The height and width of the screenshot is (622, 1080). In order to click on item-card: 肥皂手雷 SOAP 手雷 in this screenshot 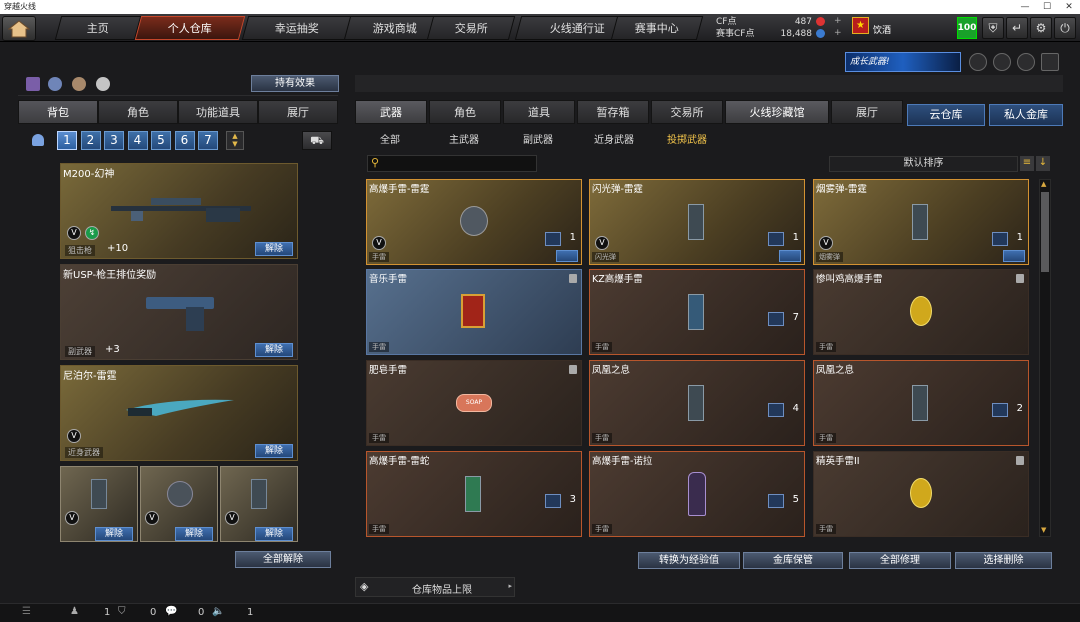, I will do `click(474, 403)`.